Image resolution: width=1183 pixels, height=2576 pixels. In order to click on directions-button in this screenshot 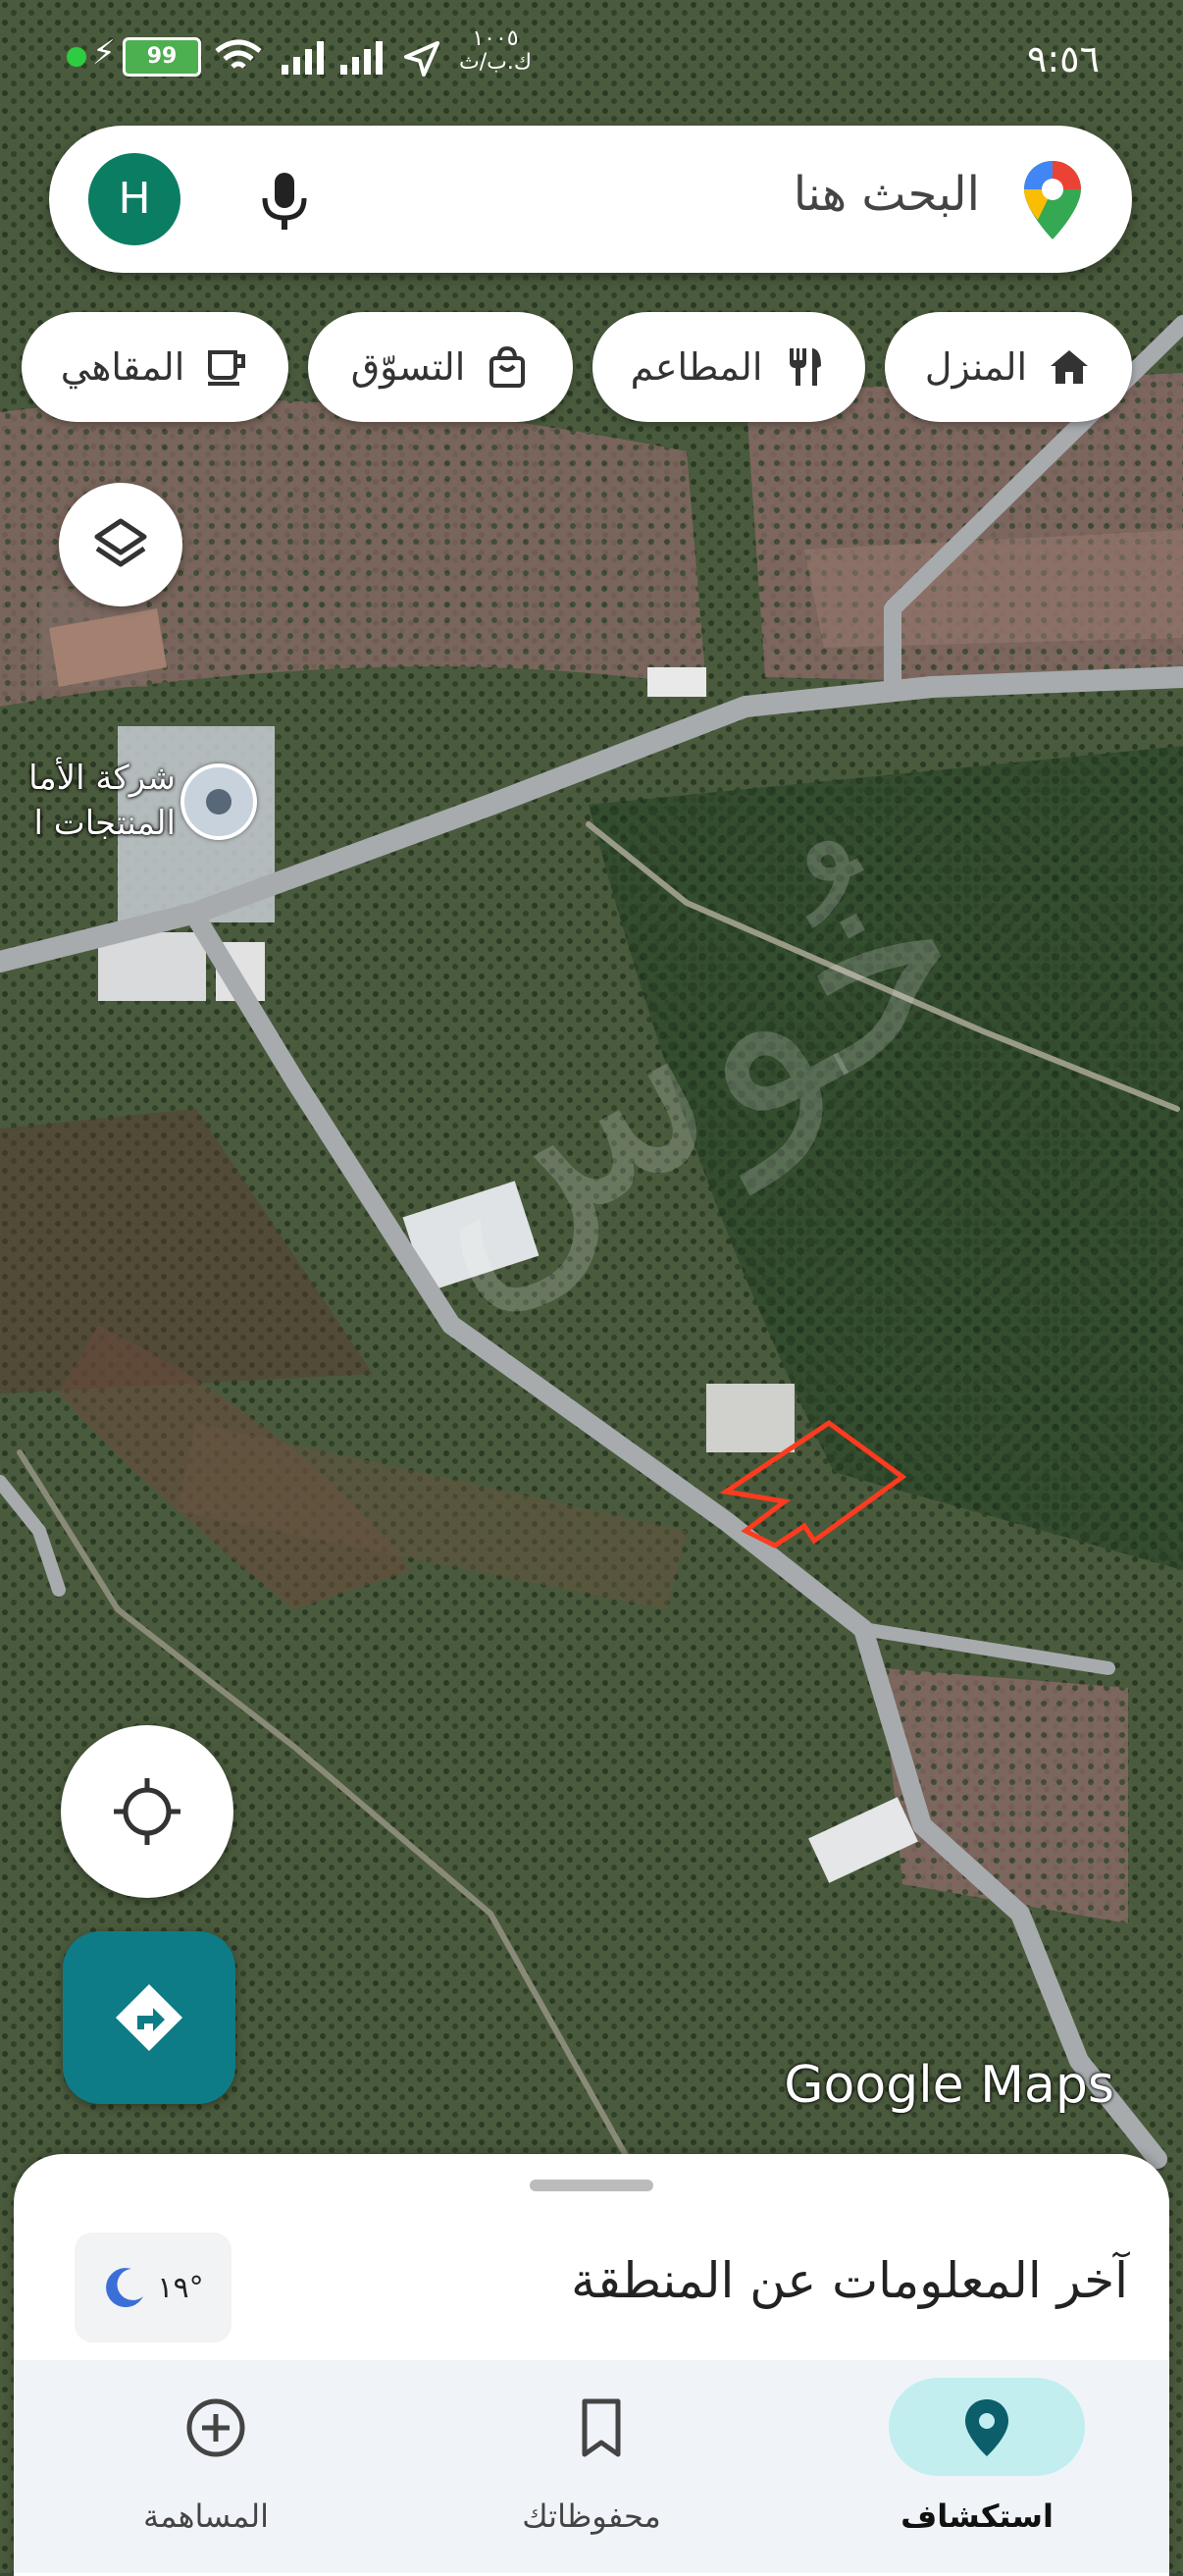, I will do `click(149, 2017)`.